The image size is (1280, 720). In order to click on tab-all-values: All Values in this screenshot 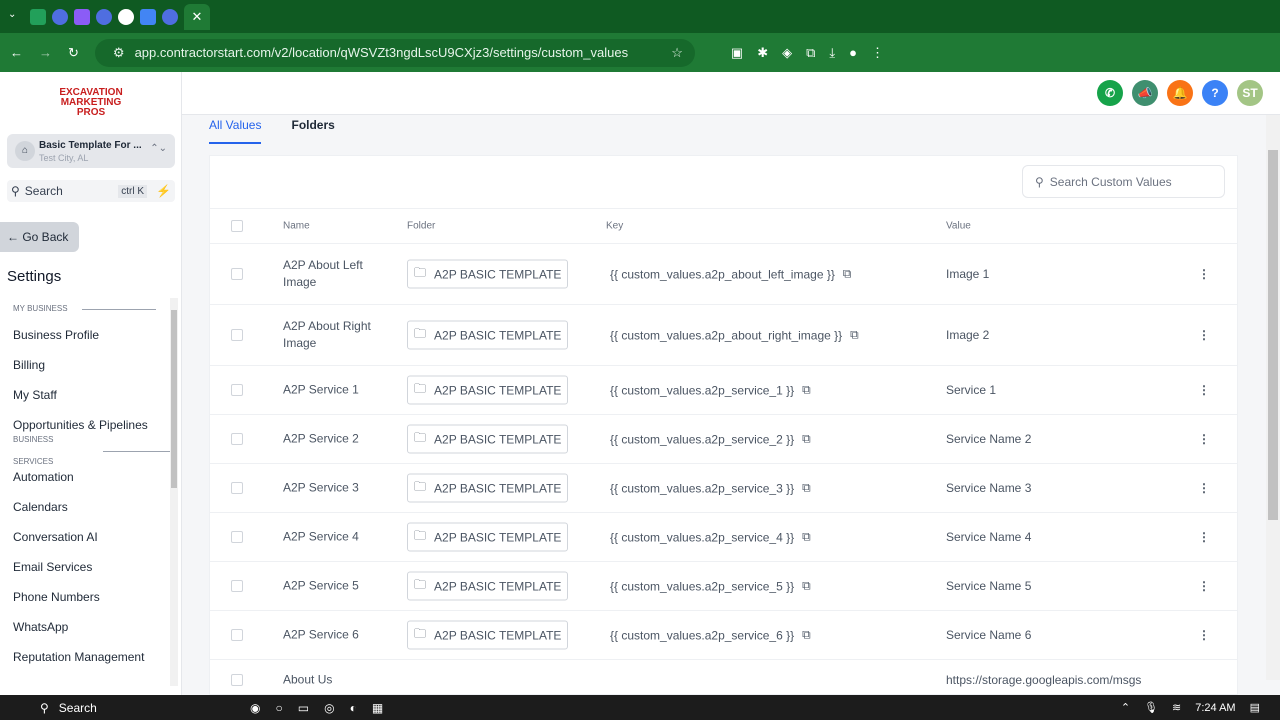, I will do `click(235, 131)`.